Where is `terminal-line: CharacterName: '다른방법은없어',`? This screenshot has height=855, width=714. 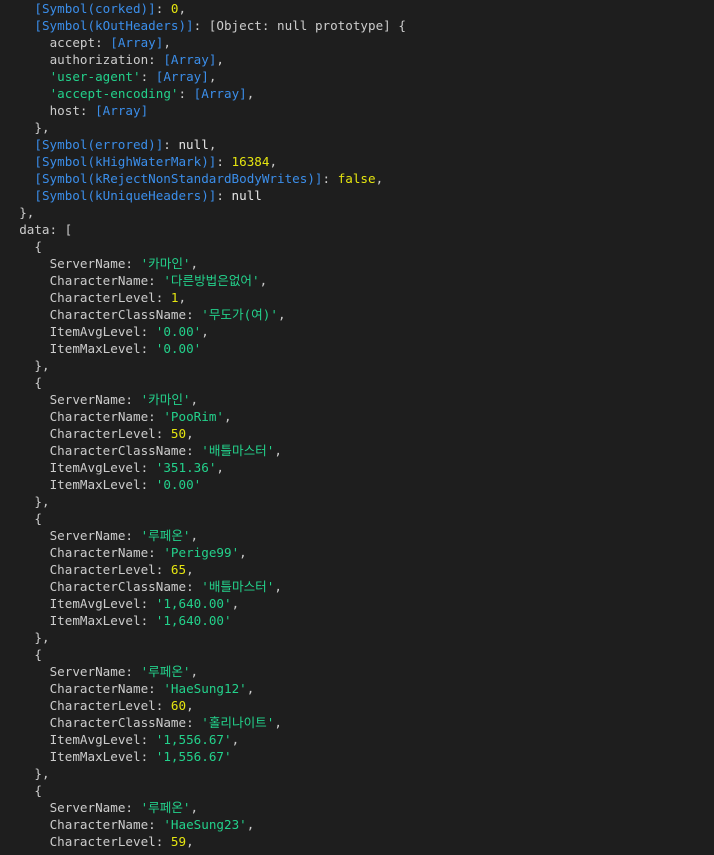 terminal-line: CharacterName: '다른방법은없어', is located at coordinates (357, 280).